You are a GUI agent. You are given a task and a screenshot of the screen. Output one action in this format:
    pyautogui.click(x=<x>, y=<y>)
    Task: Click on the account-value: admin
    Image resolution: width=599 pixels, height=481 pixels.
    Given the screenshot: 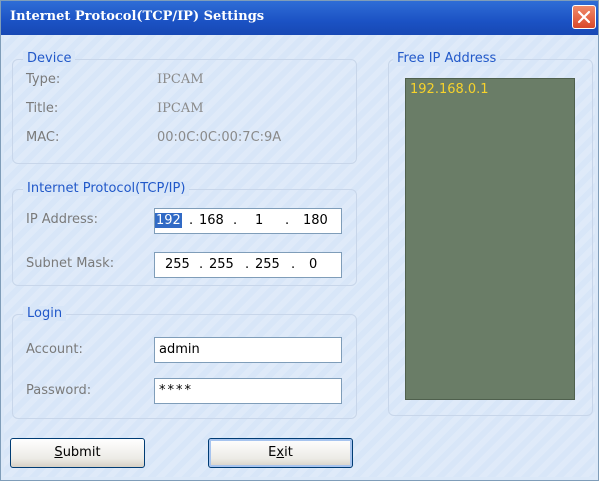 What is the action you would take?
    pyautogui.click(x=179, y=349)
    